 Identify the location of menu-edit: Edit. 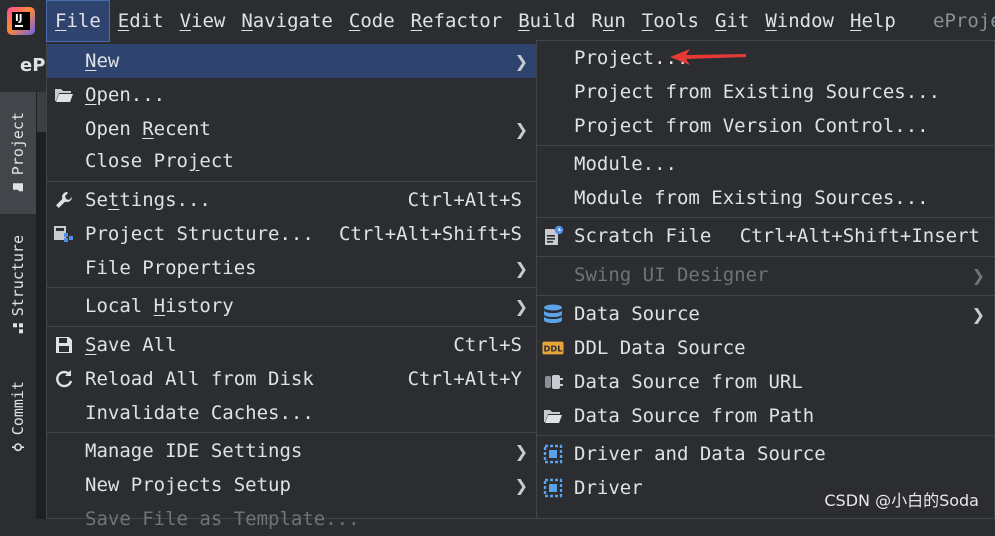
(141, 21).